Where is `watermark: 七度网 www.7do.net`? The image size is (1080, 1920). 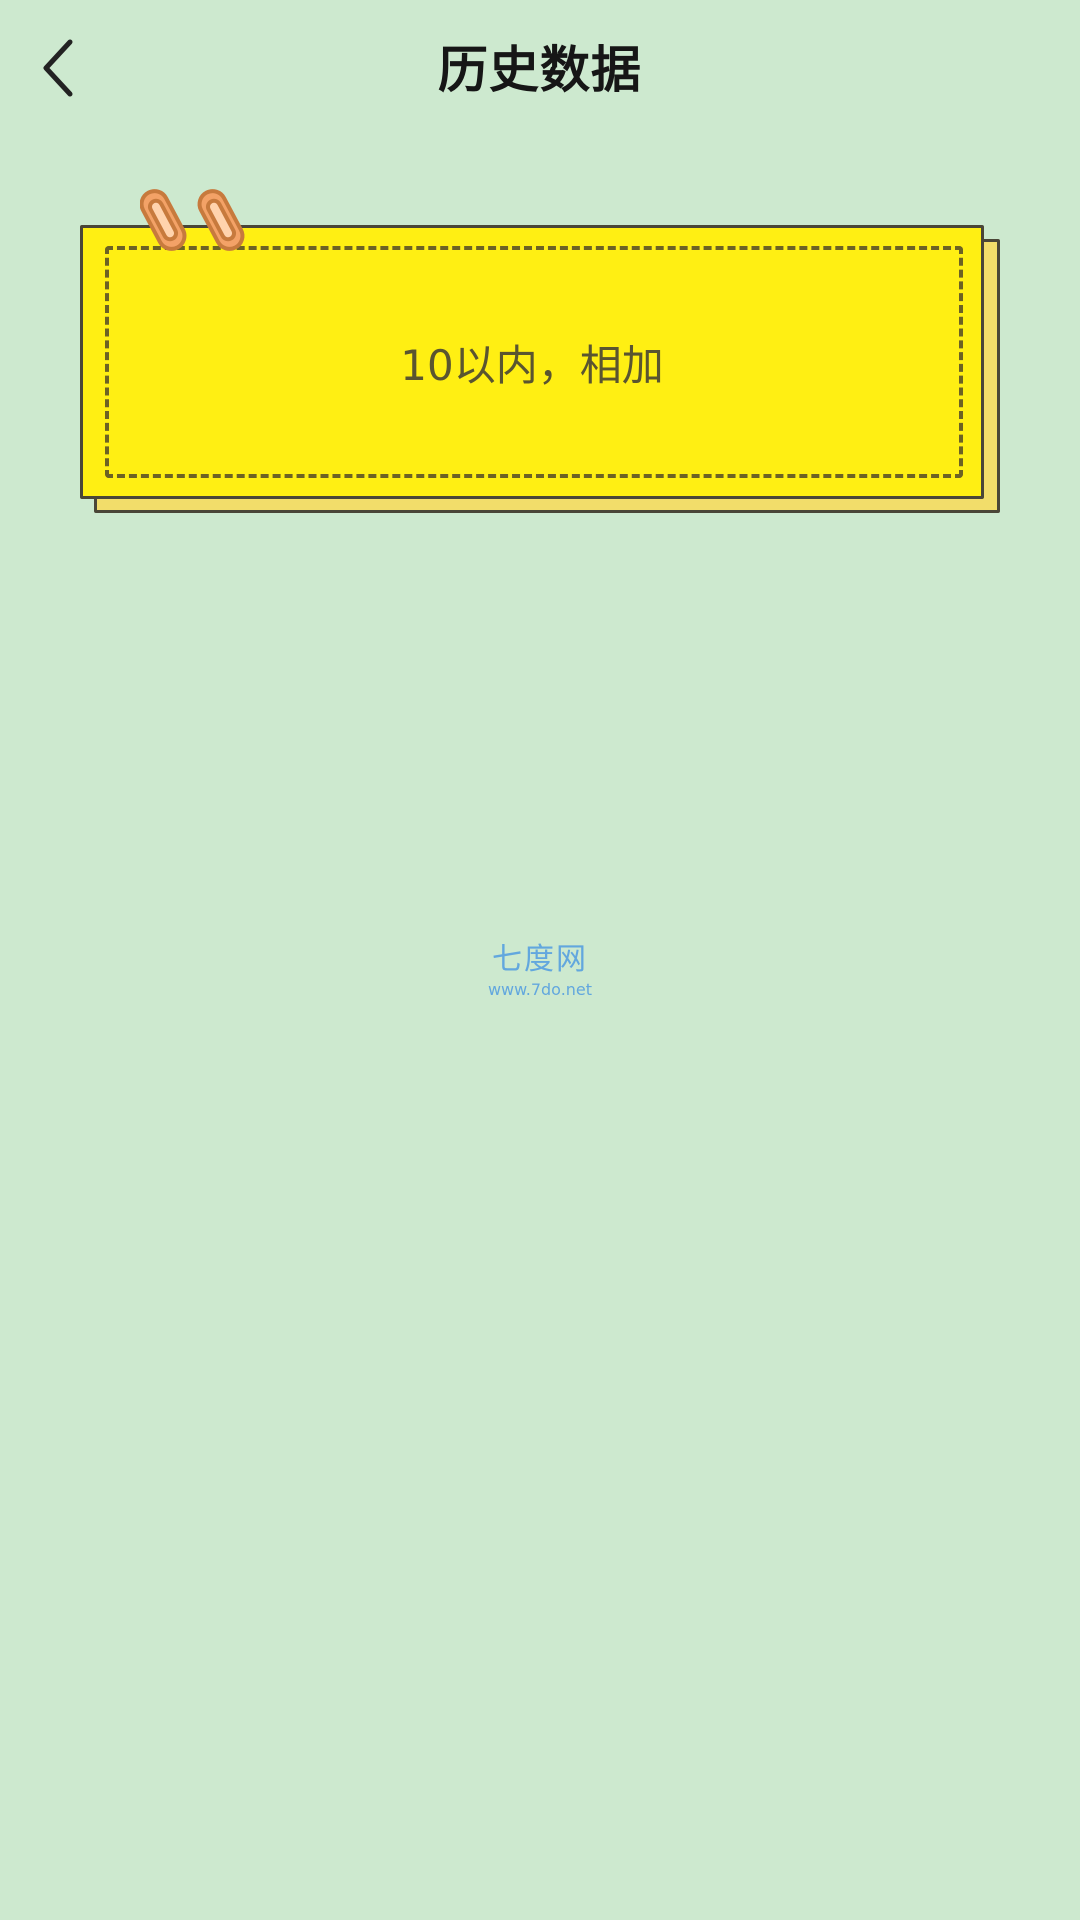
watermark: 七度网 www.7do.net is located at coordinates (540, 966).